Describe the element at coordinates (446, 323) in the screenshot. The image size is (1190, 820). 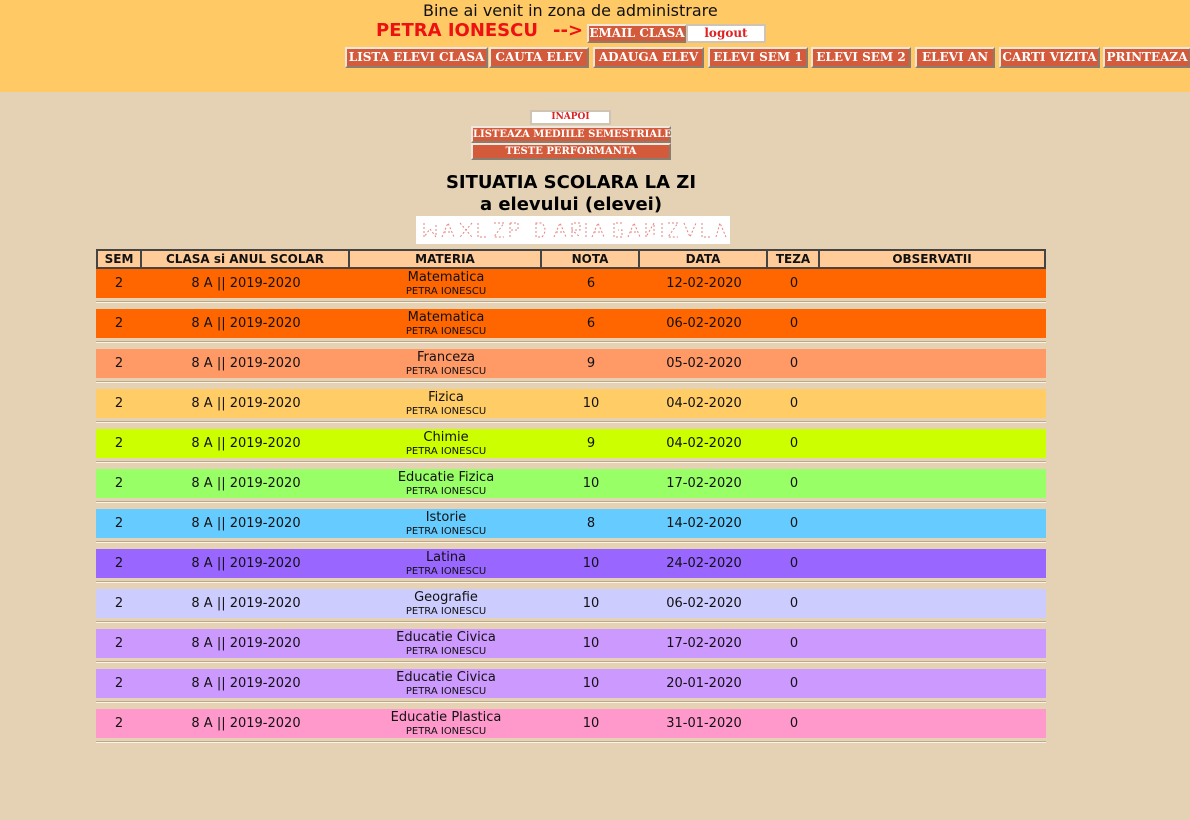
I see `materia-cell: Matematica PETRA IONESCU` at that location.